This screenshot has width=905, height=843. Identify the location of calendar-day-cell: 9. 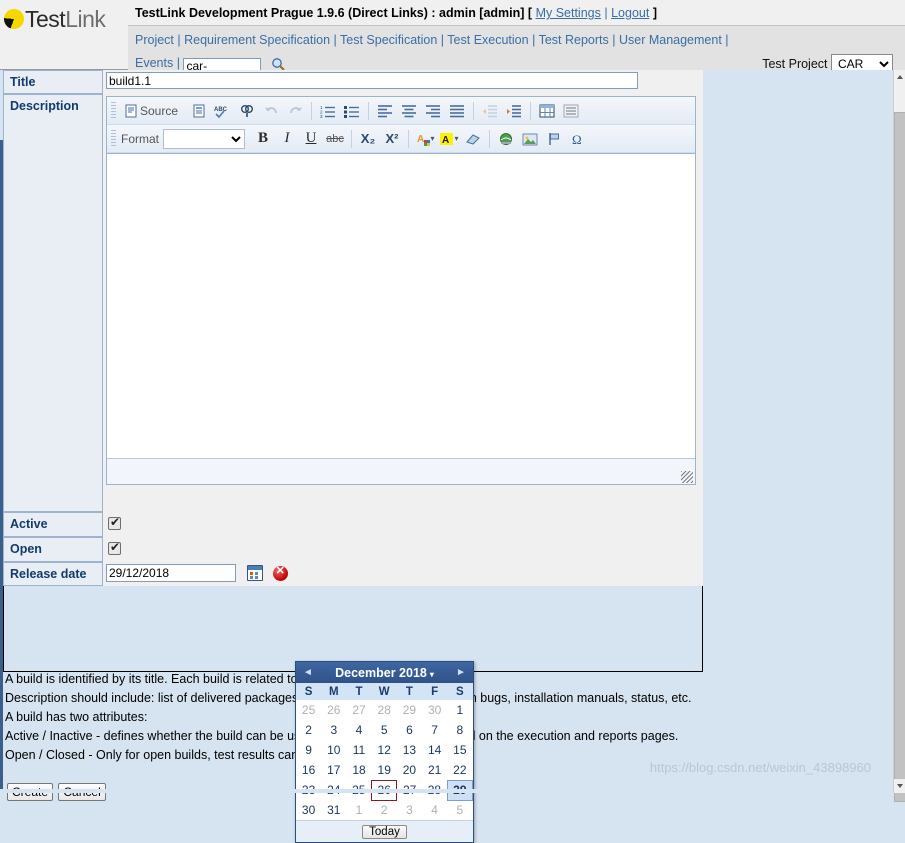
(308, 750).